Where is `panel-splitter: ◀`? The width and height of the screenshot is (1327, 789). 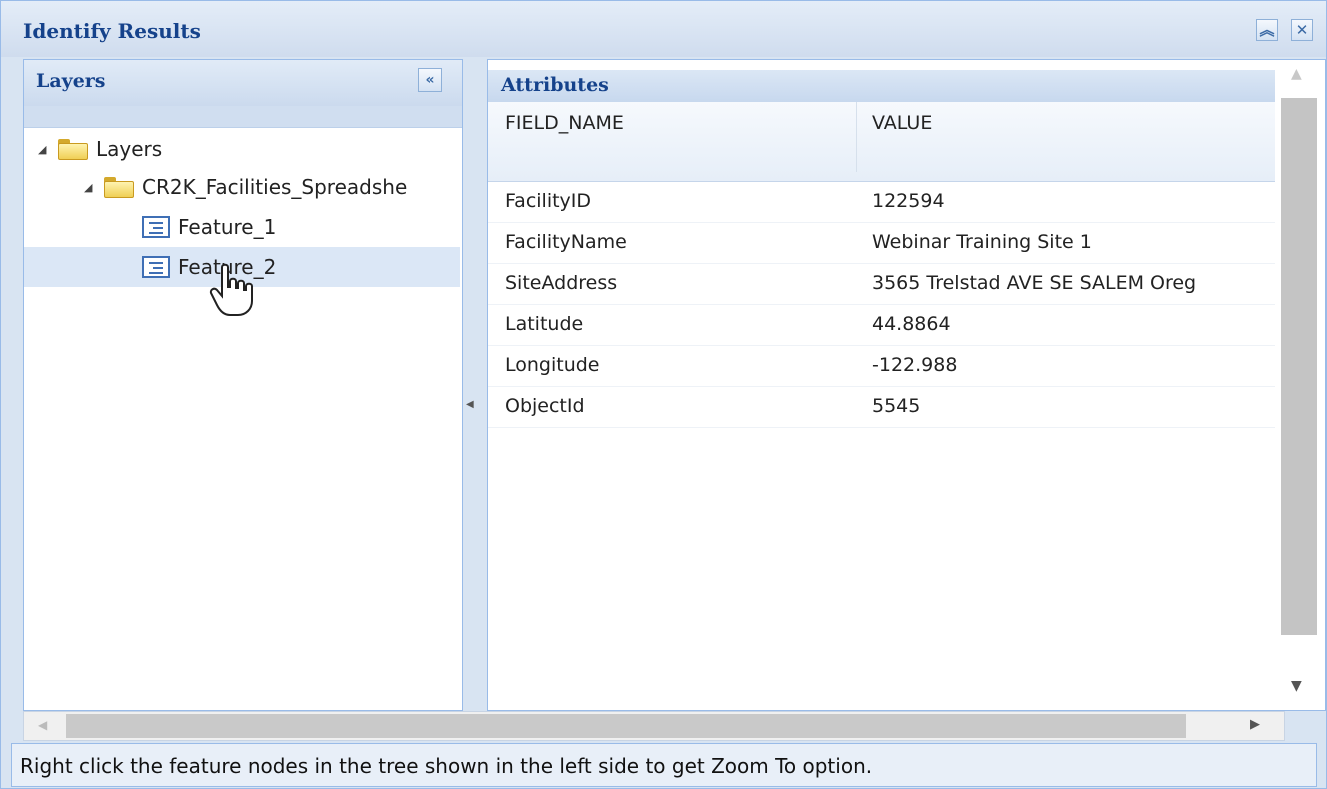 panel-splitter: ◀ is located at coordinates (475, 385).